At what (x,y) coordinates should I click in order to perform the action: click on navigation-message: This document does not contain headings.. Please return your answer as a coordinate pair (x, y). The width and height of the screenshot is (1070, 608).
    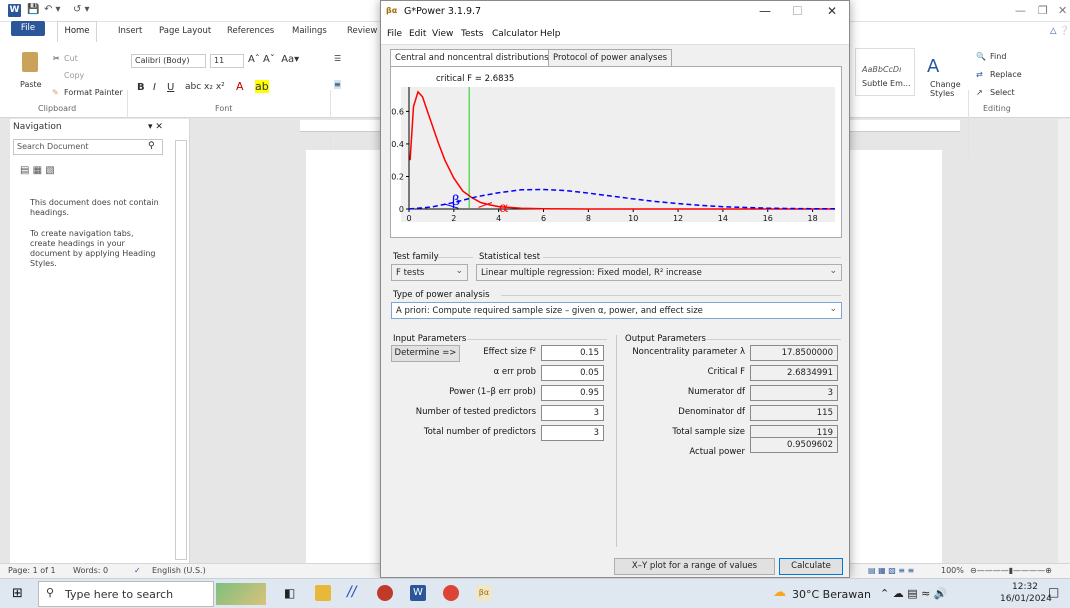
    Looking at the image, I should click on (94, 207).